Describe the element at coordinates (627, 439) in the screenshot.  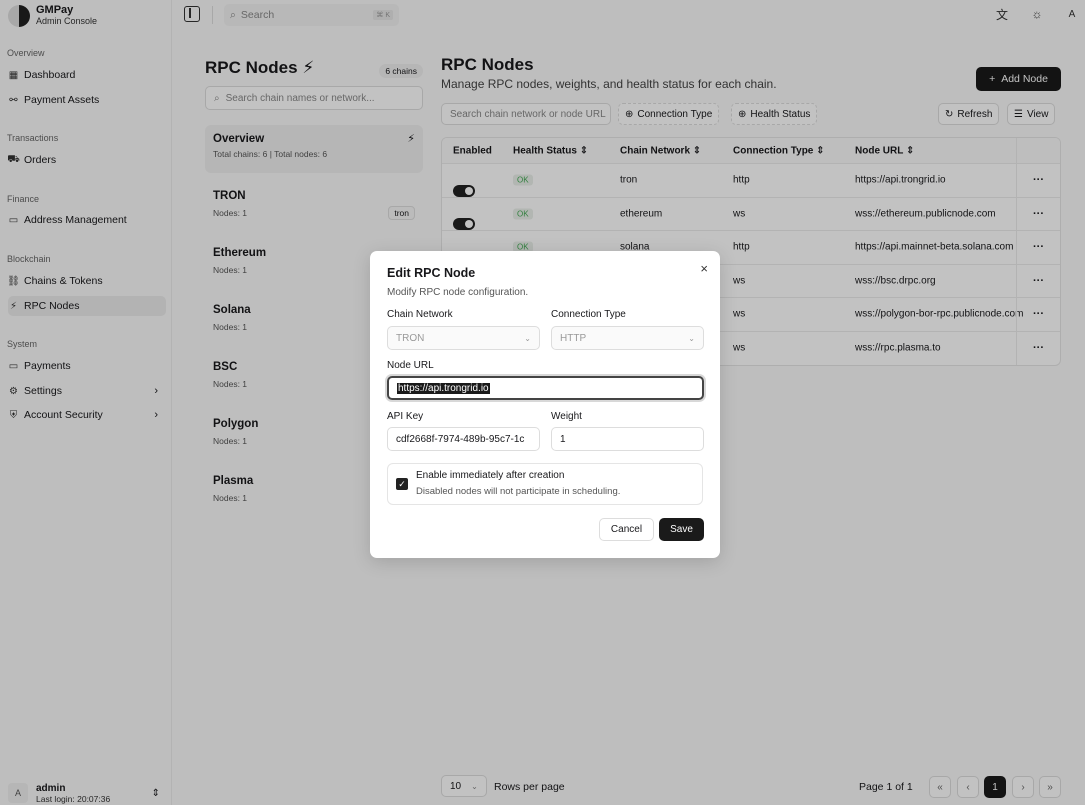
I see `weight-input: 1` at that location.